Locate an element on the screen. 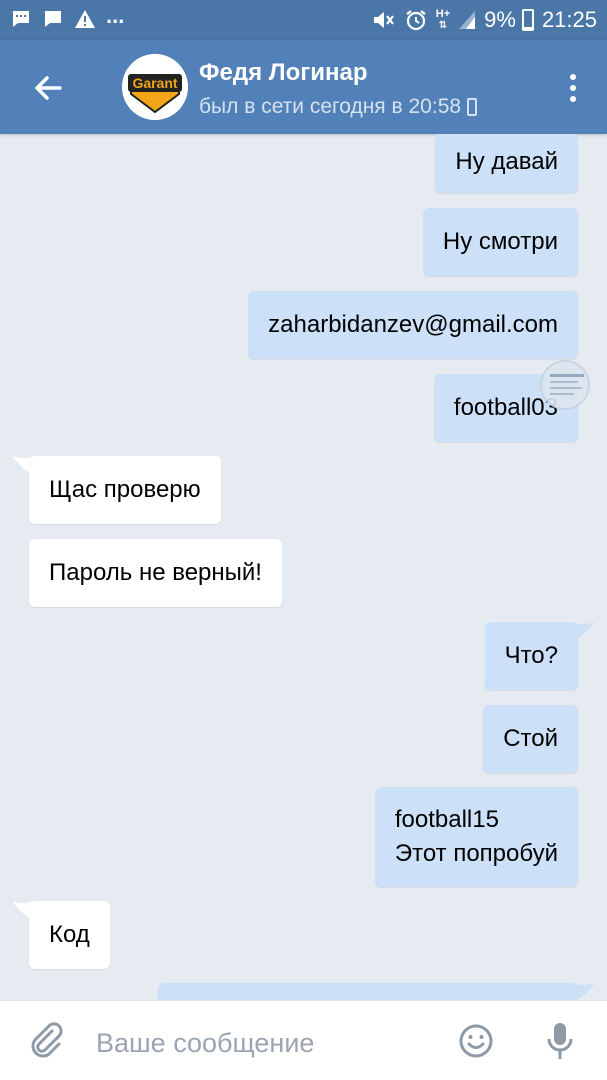  alarm-icon is located at coordinates (416, 20).